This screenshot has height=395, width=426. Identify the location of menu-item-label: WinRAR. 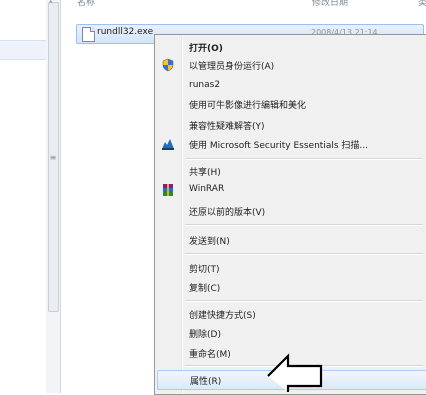
(207, 189).